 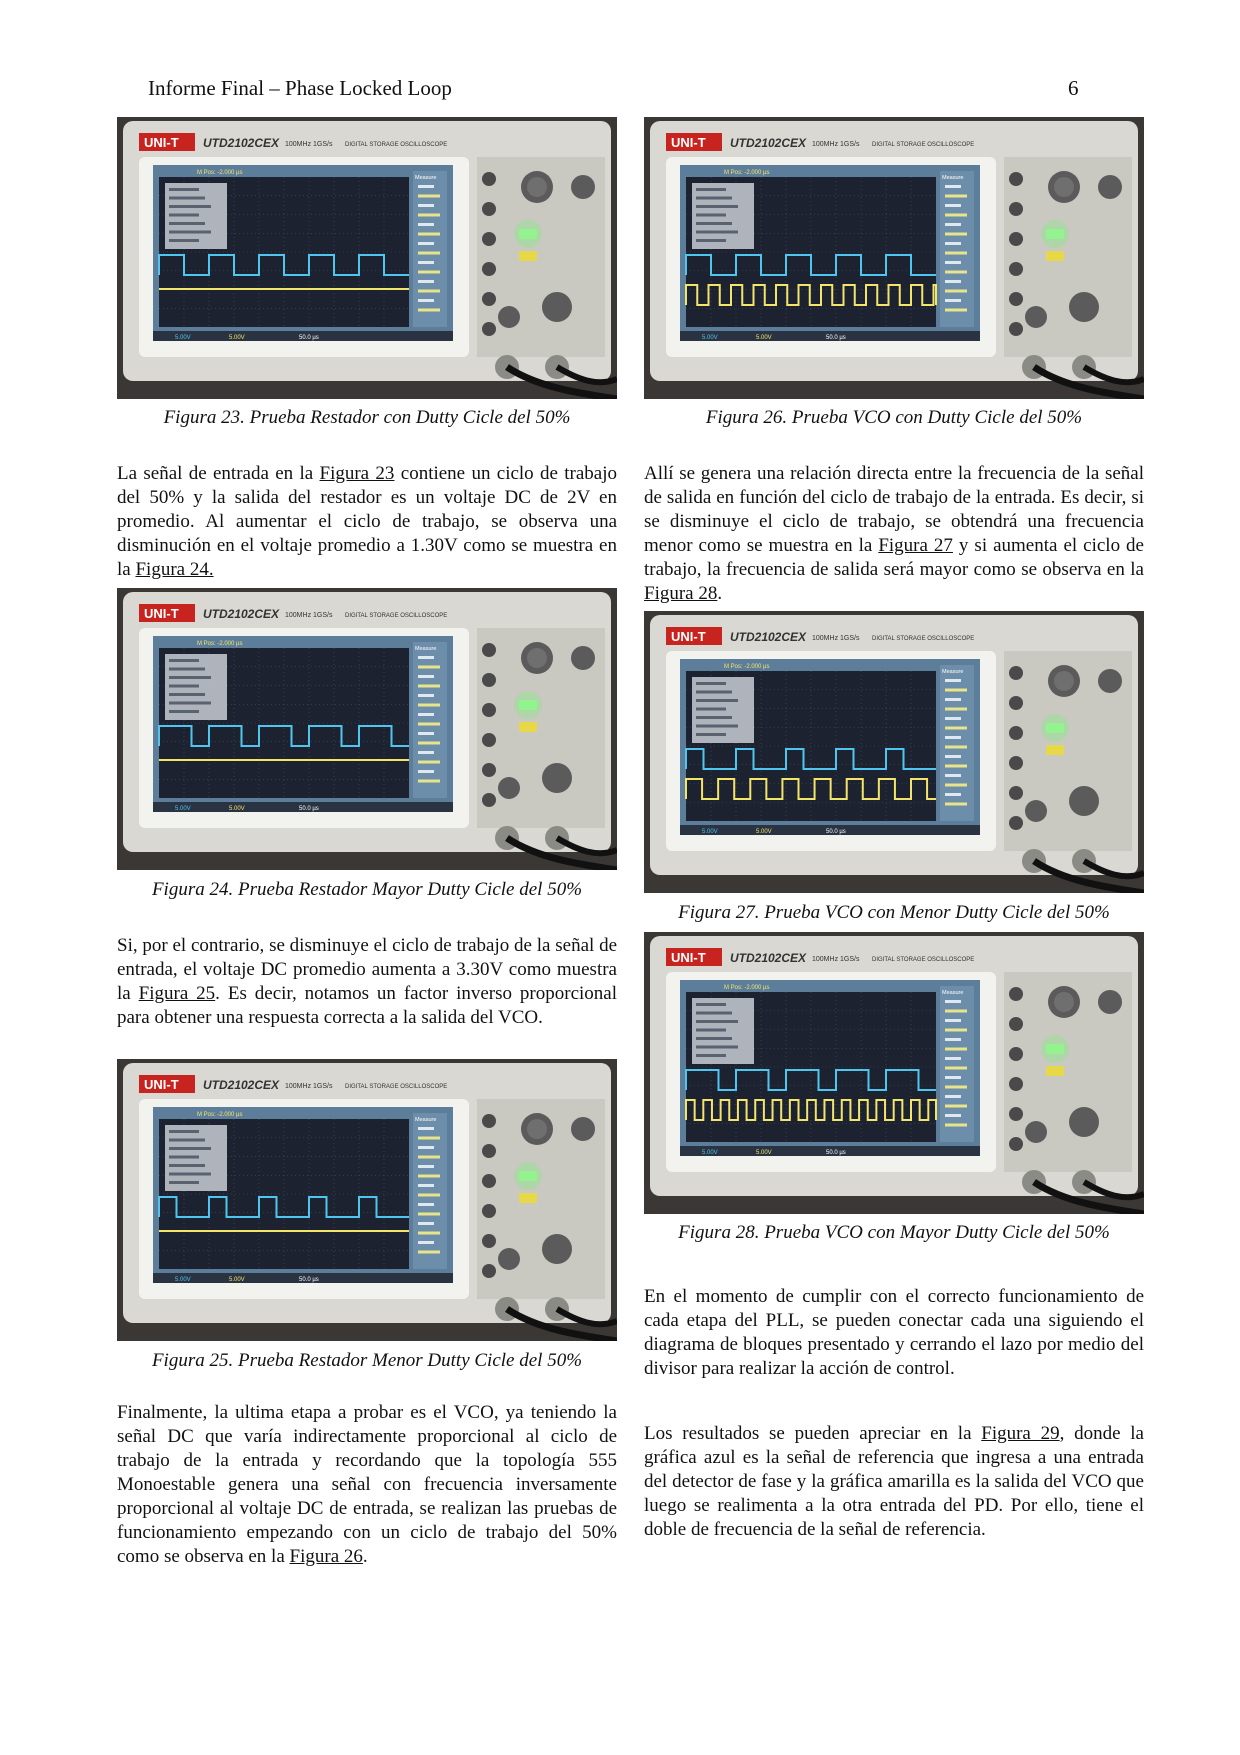 What do you see at coordinates (836, 338) in the screenshot?
I see `time-scale: 50.0 µs` at bounding box center [836, 338].